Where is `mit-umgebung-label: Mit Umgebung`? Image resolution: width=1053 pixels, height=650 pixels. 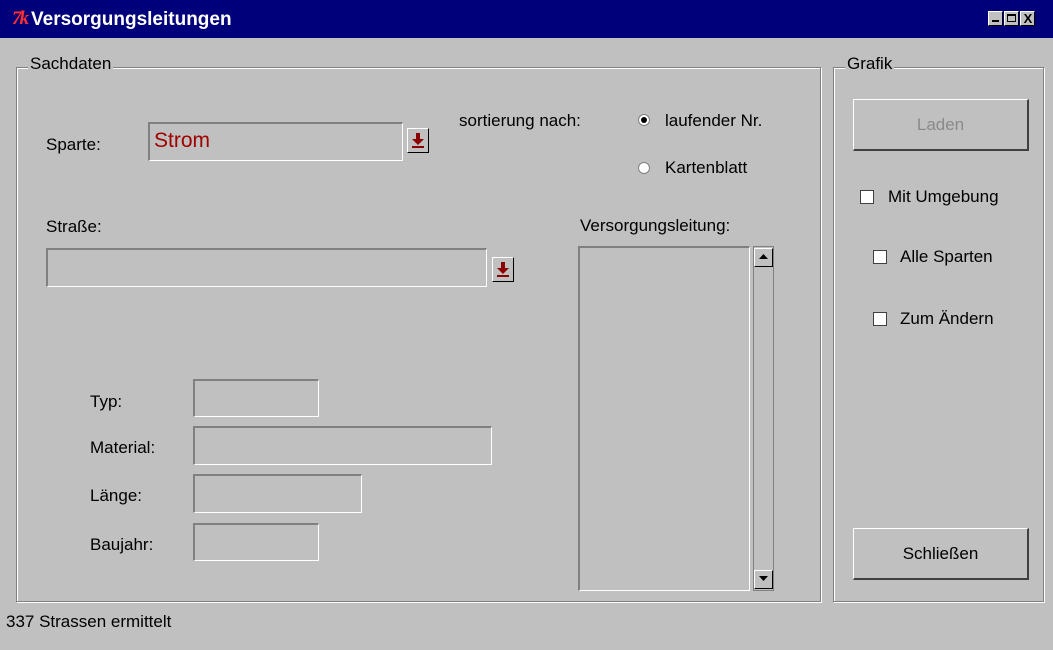
mit-umgebung-label: Mit Umgebung is located at coordinates (943, 197).